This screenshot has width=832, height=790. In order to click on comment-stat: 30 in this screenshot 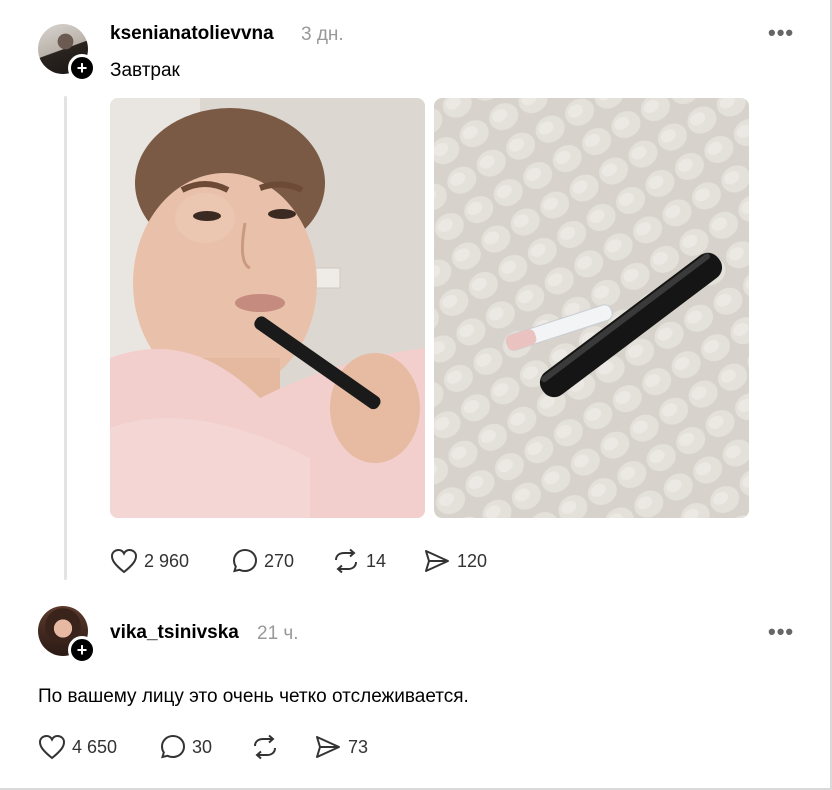, I will do `click(186, 747)`.